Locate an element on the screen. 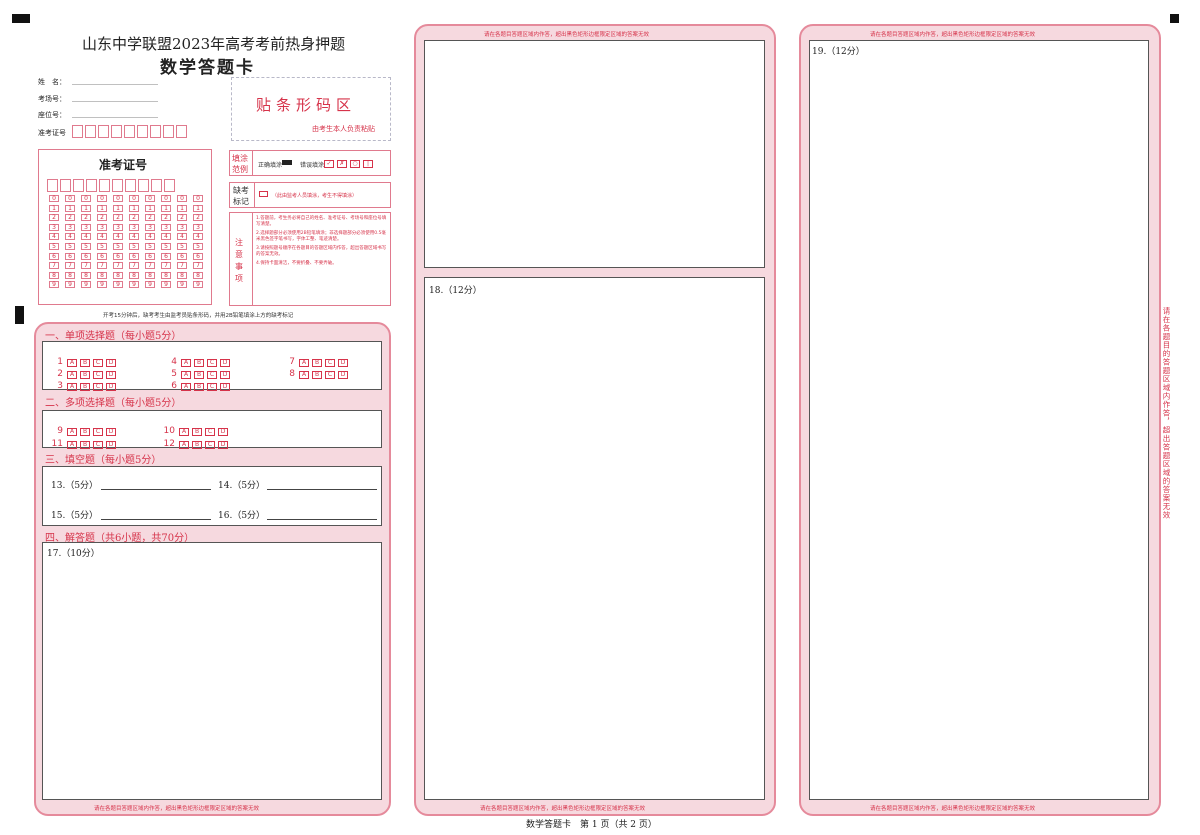 The width and height of the screenshot is (1200, 835). choice-question-row: 11 A B C D is located at coordinates (85, 440).